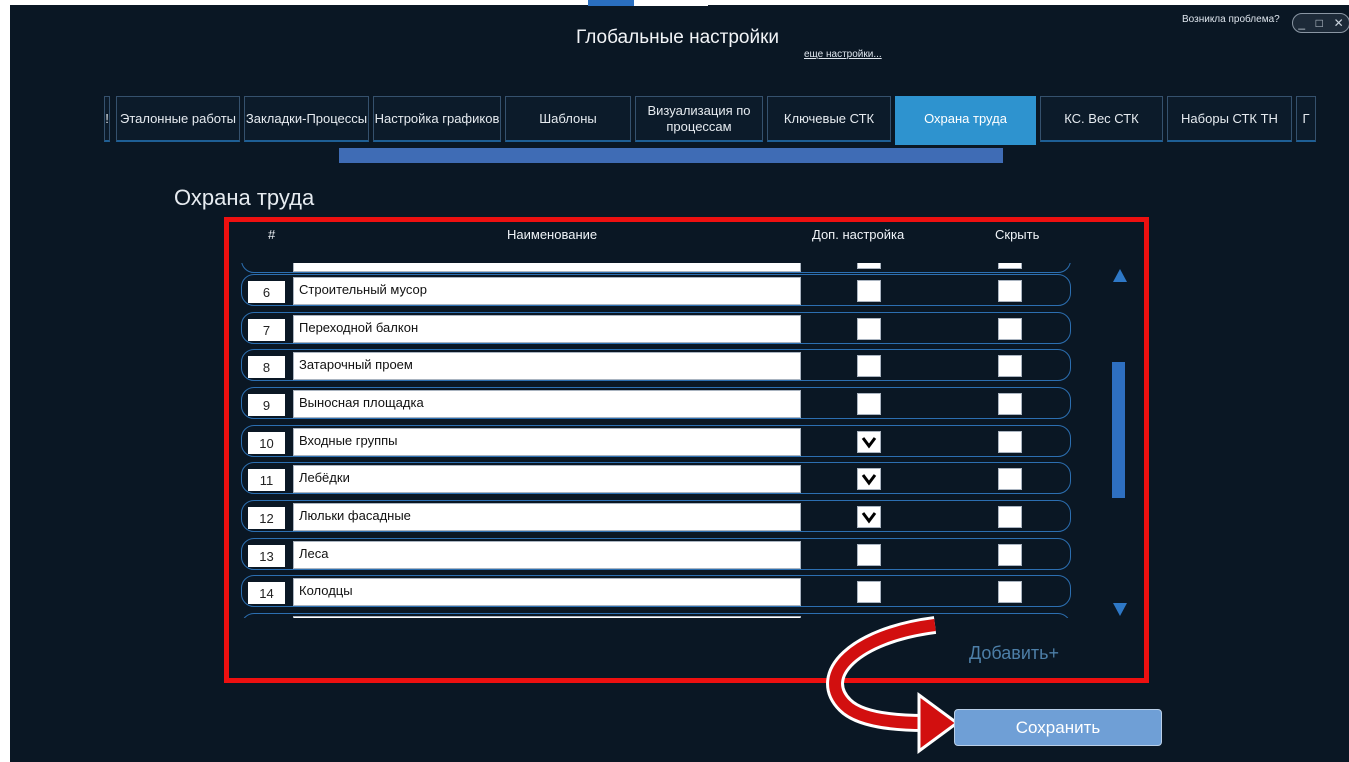 The height and width of the screenshot is (762, 1349). Describe the element at coordinates (266, 367) in the screenshot. I see `row-number: 8` at that location.